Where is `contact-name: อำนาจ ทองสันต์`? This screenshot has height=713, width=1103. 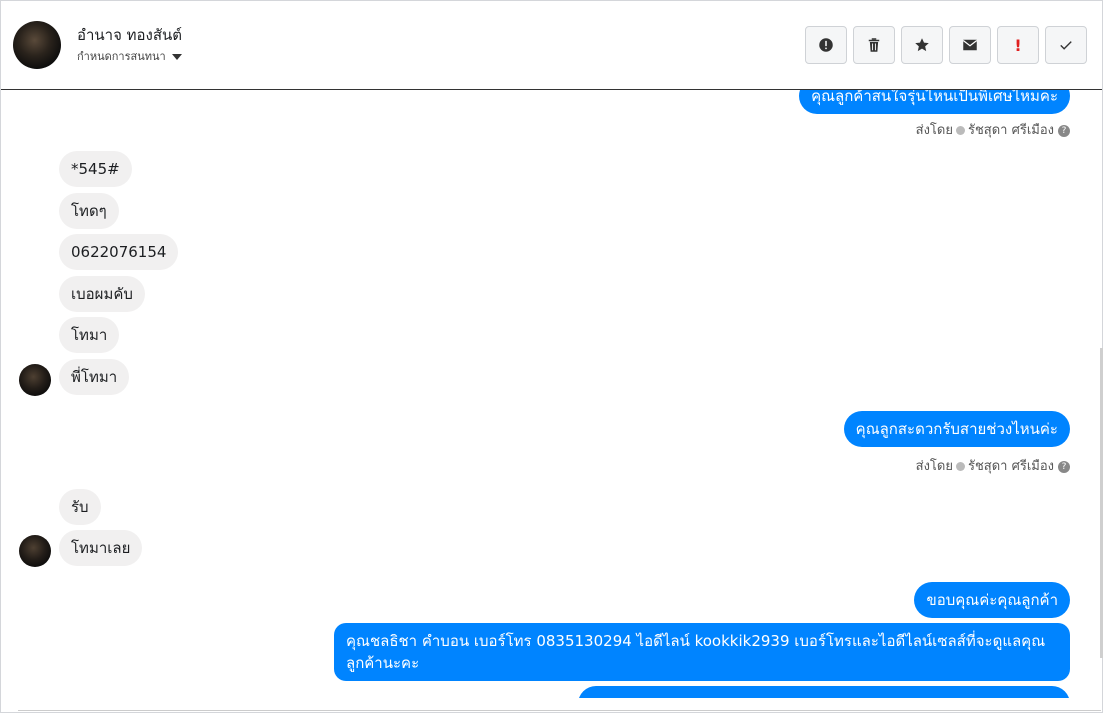
contact-name: อำนาจ ทองสันต์ is located at coordinates (129, 35).